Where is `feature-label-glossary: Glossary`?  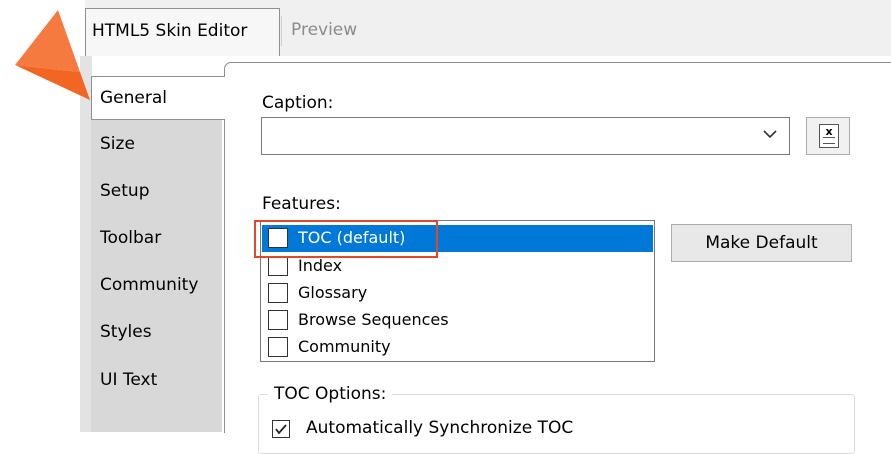 feature-label-glossary: Glossary is located at coordinates (333, 292).